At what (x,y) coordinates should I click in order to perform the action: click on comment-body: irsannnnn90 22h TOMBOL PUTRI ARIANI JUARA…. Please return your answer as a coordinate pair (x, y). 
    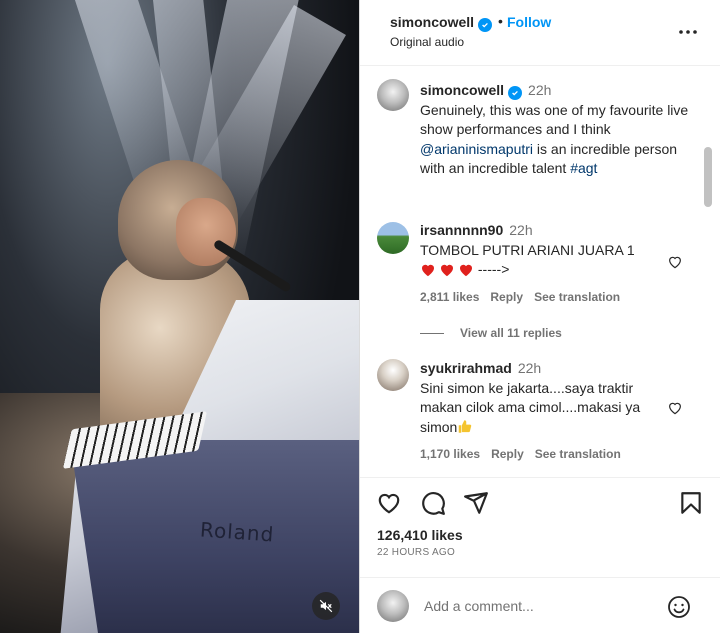
    Looking at the image, I should click on (540, 250).